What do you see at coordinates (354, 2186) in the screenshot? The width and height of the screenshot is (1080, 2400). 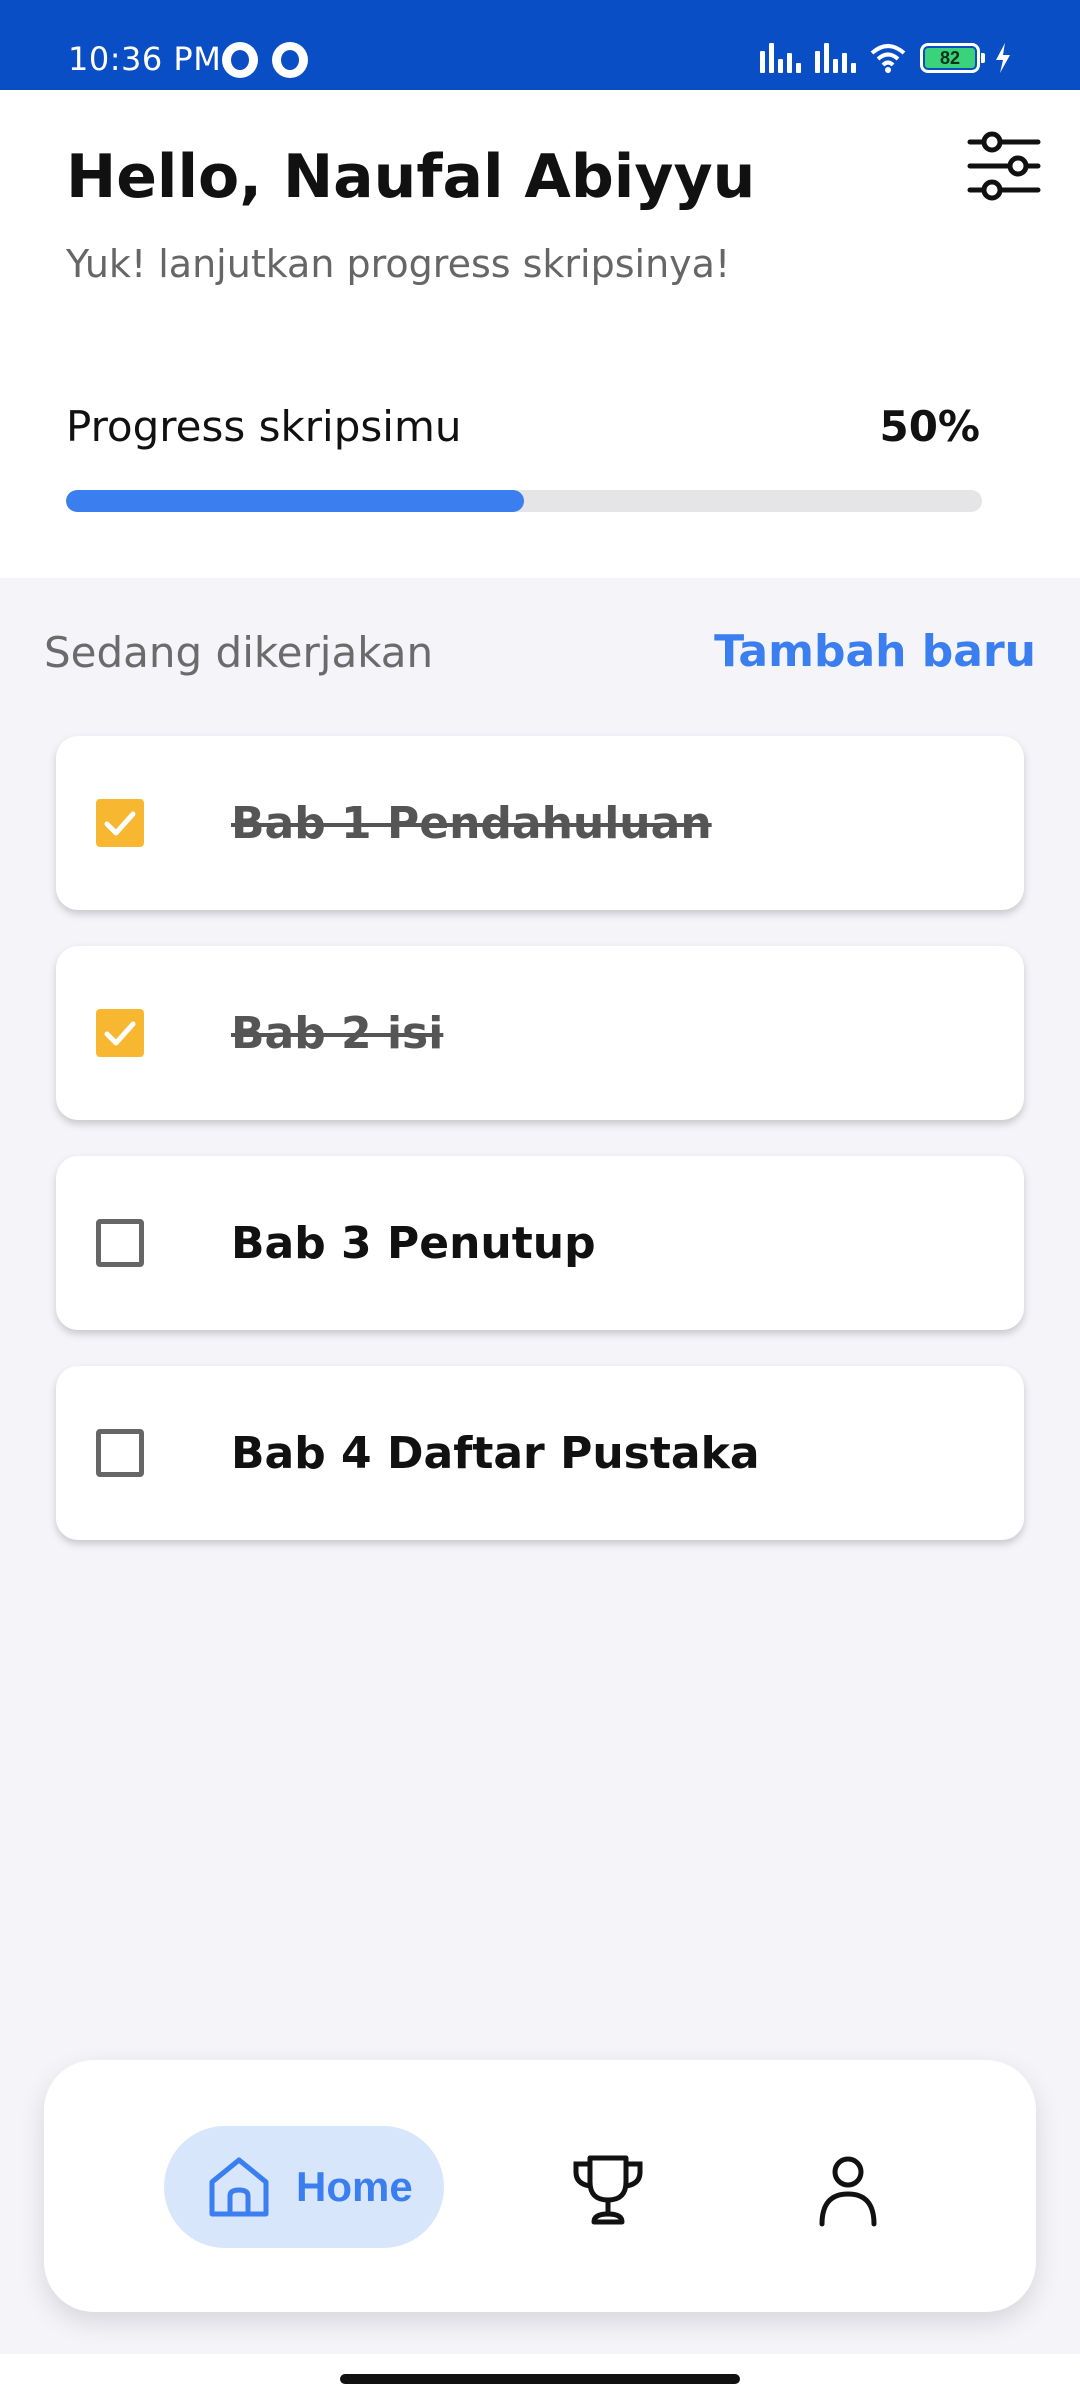 I see `nav-home-label: Home` at bounding box center [354, 2186].